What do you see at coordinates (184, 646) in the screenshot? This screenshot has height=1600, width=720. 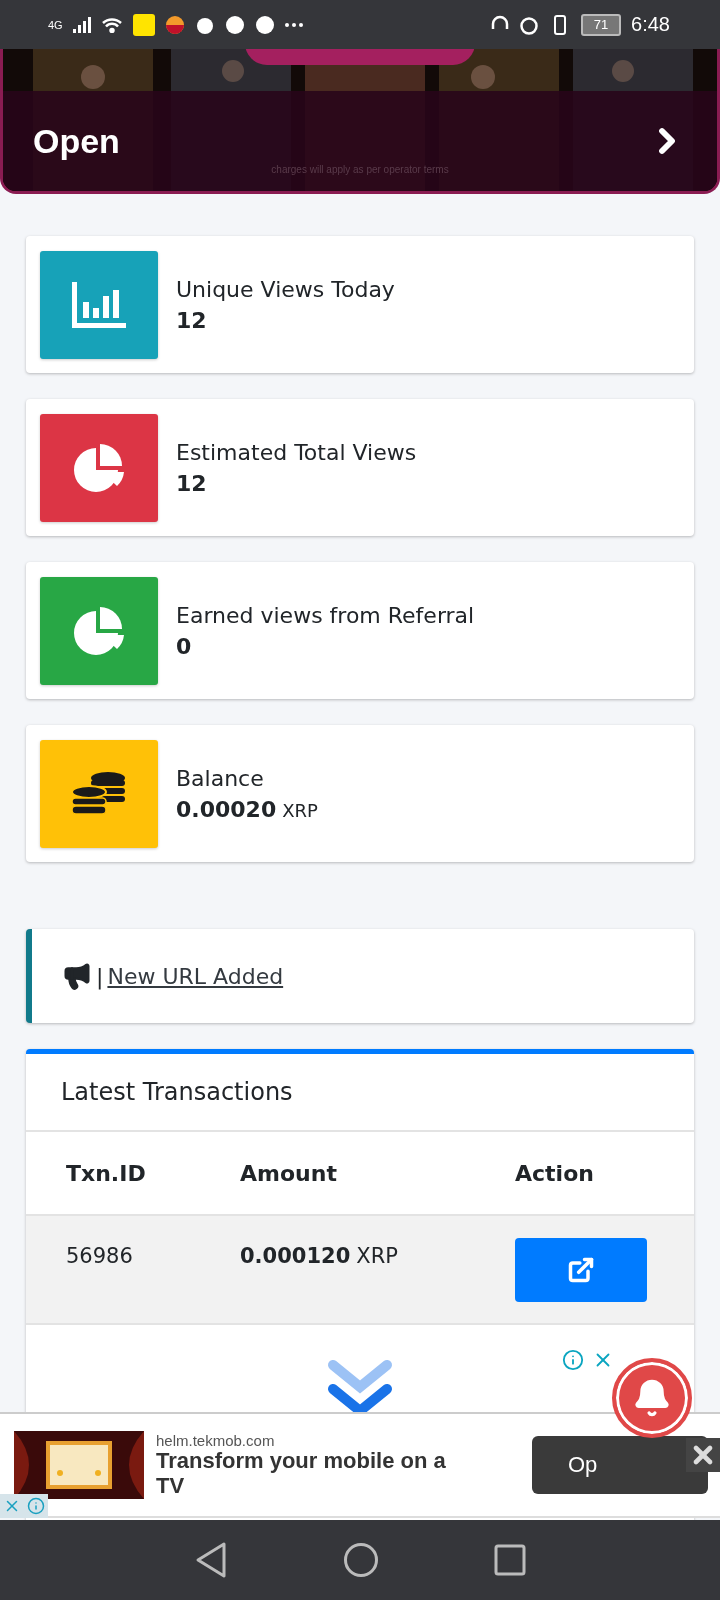 I see `stat-value: 0` at bounding box center [184, 646].